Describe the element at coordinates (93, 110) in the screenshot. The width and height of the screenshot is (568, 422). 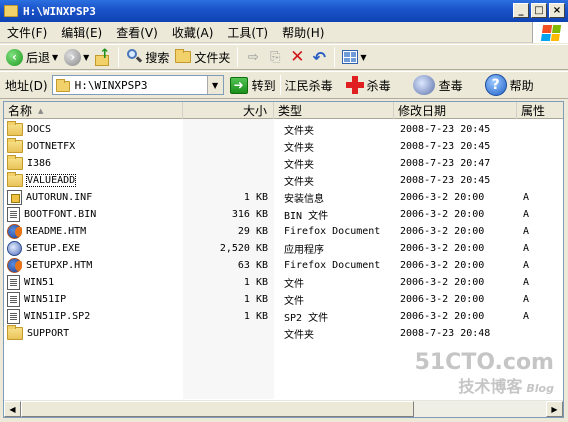
I see `column-header-name: 名称 ▲` at that location.